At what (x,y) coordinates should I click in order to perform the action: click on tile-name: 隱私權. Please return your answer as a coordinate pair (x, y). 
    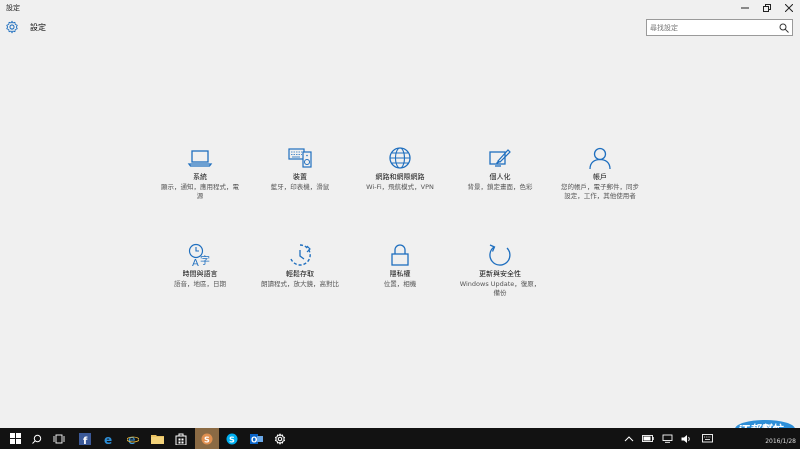
    Looking at the image, I should click on (400, 274).